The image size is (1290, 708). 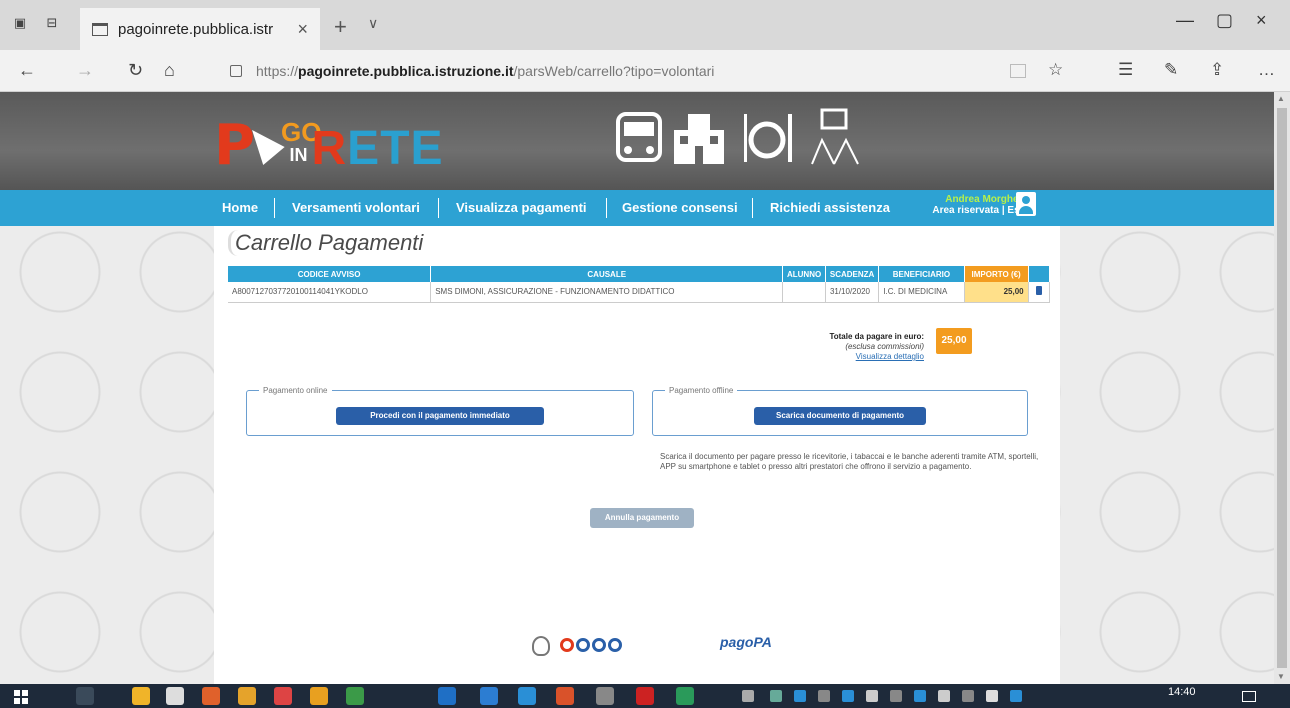 I want to click on scroll-down-icon: ▼, so click(x=1281, y=676).